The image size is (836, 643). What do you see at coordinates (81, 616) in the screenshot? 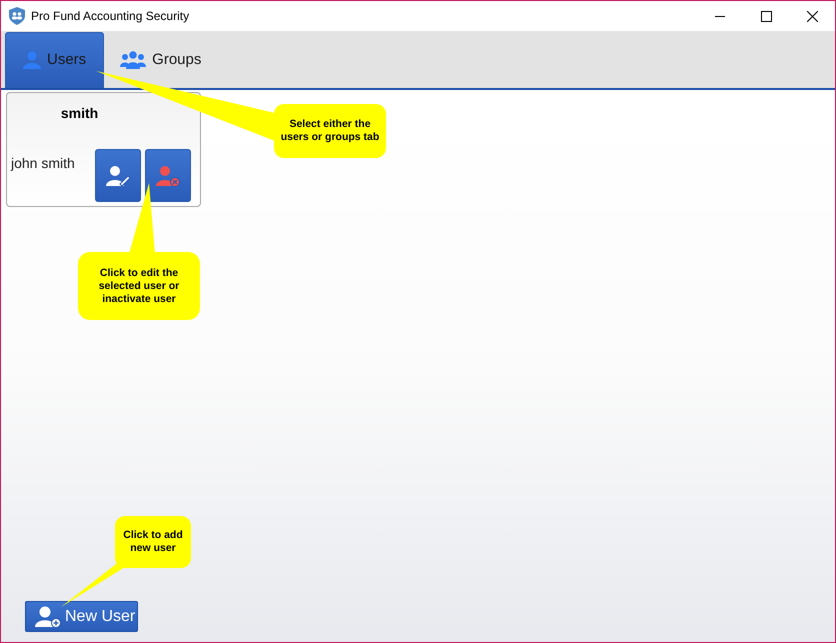
I see `new-user-button: New User` at bounding box center [81, 616].